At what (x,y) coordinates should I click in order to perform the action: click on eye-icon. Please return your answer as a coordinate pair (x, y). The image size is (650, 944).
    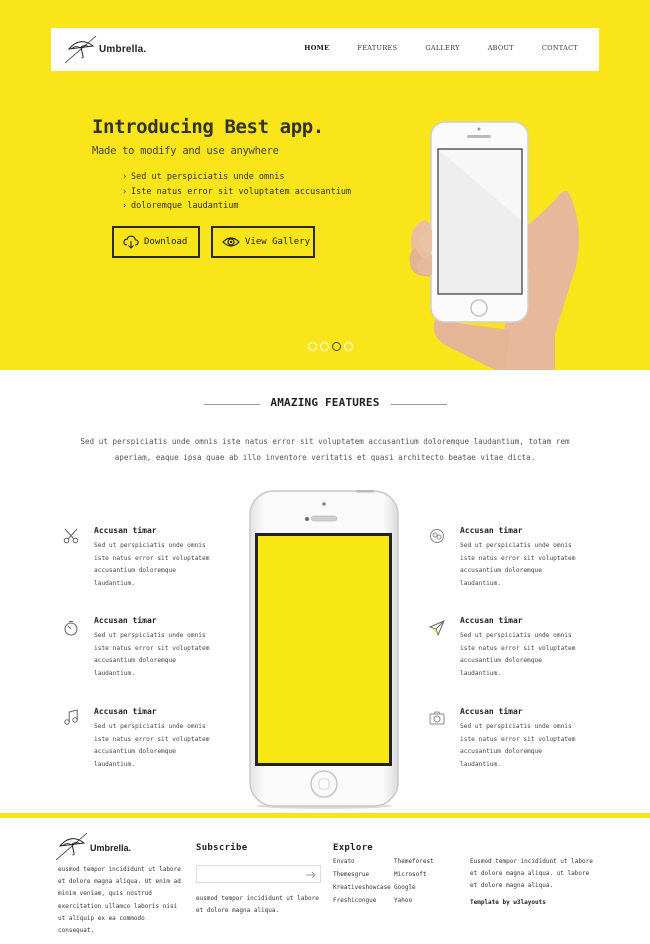
    Looking at the image, I should click on (231, 242).